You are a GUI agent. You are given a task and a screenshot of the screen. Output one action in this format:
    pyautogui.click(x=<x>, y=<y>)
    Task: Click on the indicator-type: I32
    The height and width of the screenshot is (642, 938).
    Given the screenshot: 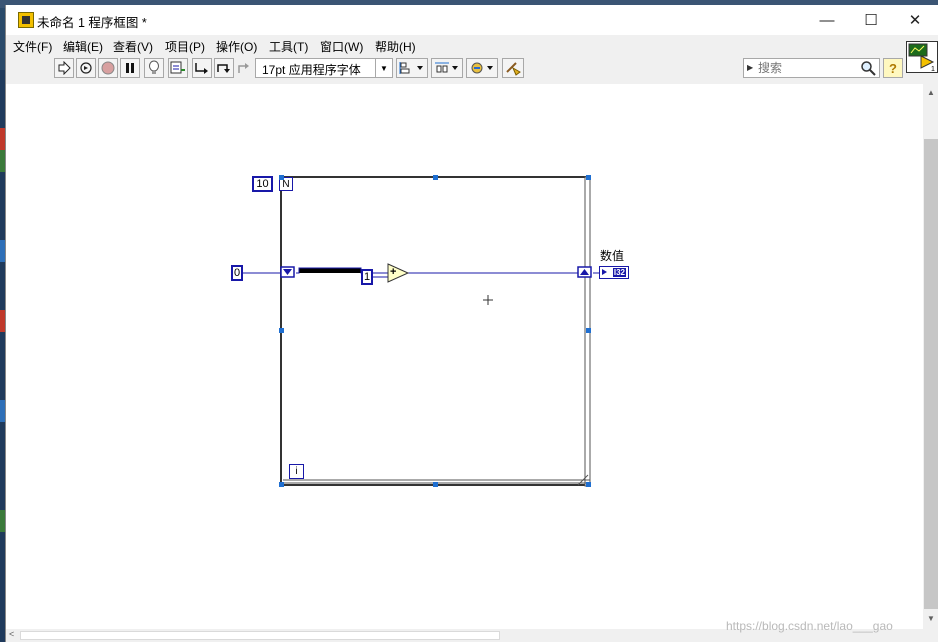 What is the action you would take?
    pyautogui.click(x=619, y=272)
    